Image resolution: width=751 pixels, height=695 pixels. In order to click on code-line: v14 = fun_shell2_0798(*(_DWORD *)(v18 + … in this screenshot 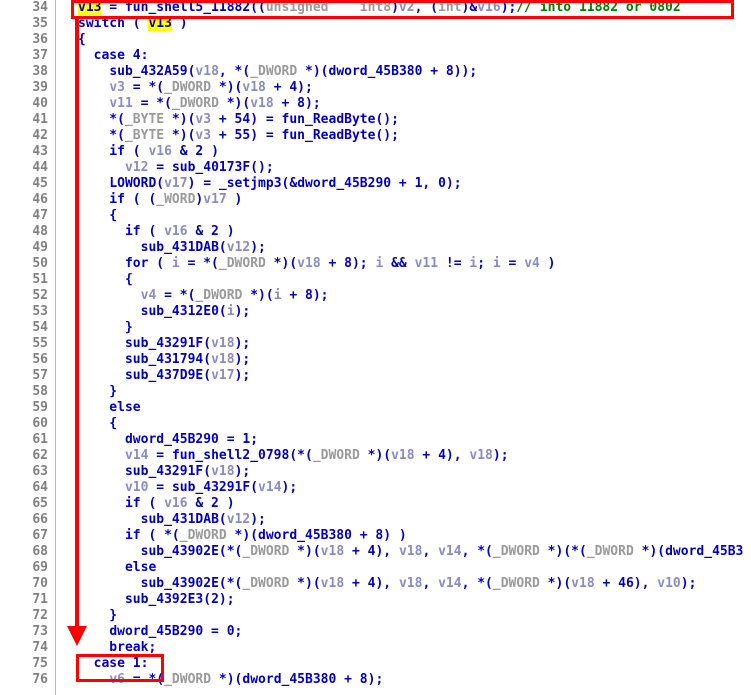, I will do `click(404, 456)`.